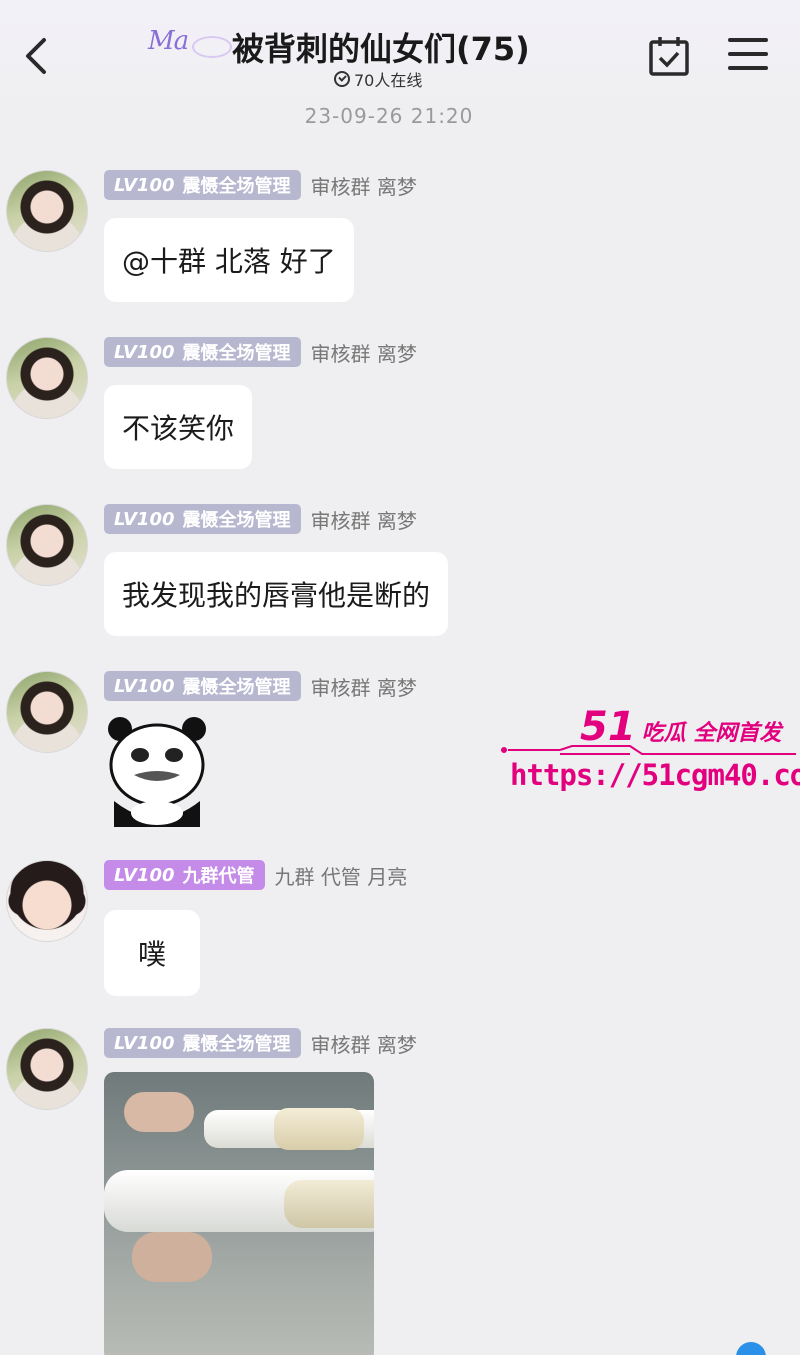  Describe the element at coordinates (168, 41) in the screenshot. I see `group-logo-text: Ma` at that location.